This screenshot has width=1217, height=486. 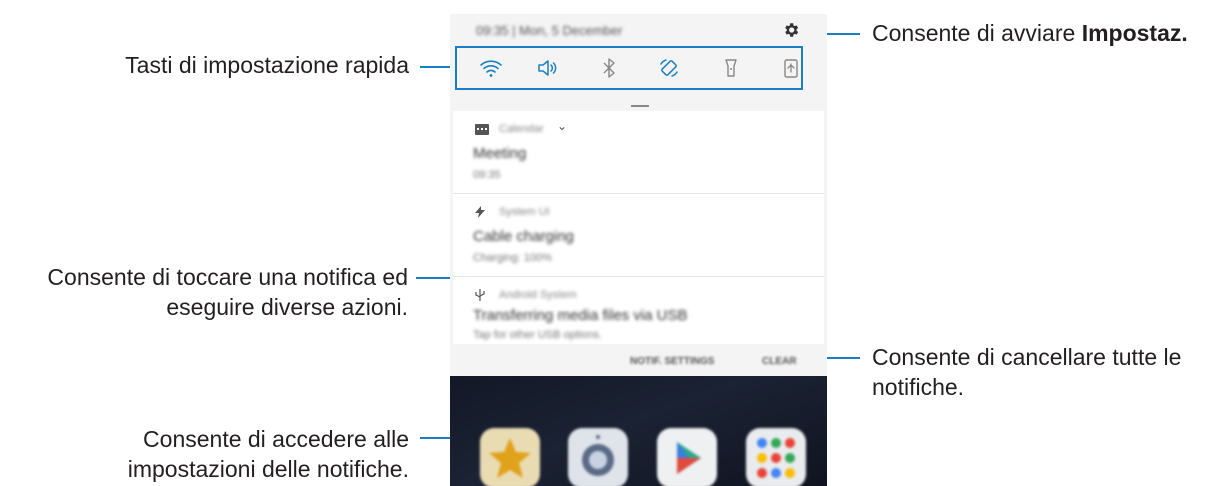 I want to click on auto-rotate-icon, so click(x=669, y=68).